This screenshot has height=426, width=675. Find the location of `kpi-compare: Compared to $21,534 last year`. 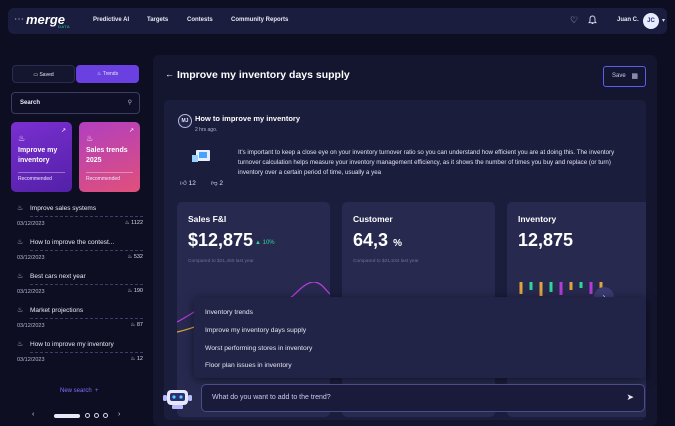

kpi-compare: Compared to $21,534 last year is located at coordinates (386, 261).